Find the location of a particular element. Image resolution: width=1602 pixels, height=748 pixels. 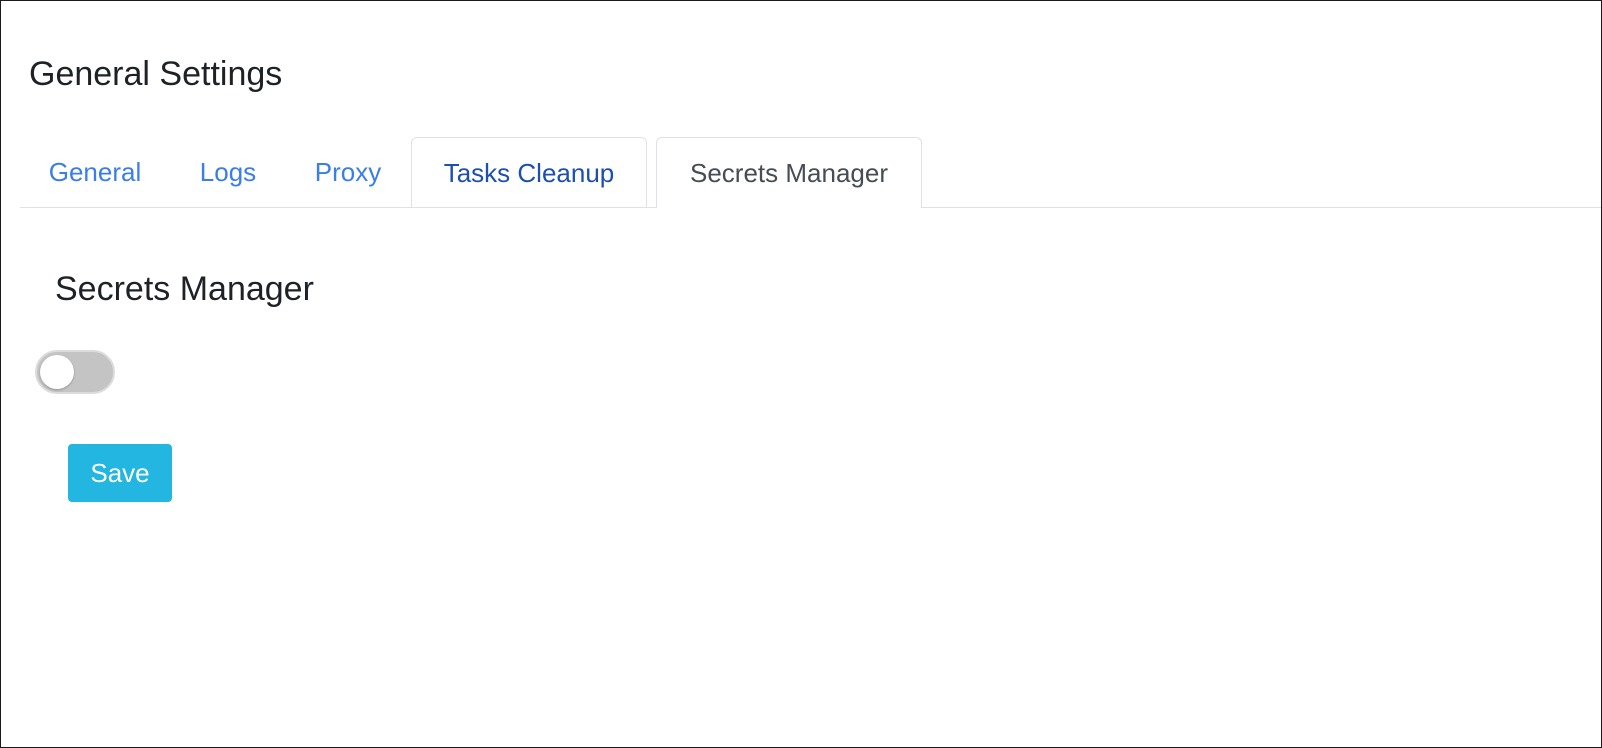

tab-proxy: Proxy is located at coordinates (348, 172).